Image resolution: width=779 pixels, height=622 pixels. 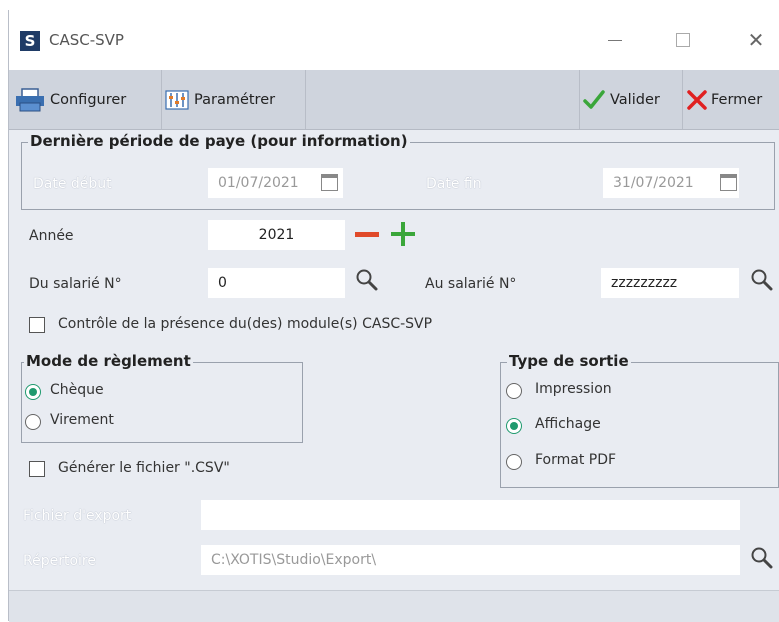 What do you see at coordinates (37, 469) in the screenshot?
I see `csv-checkbox` at bounding box center [37, 469].